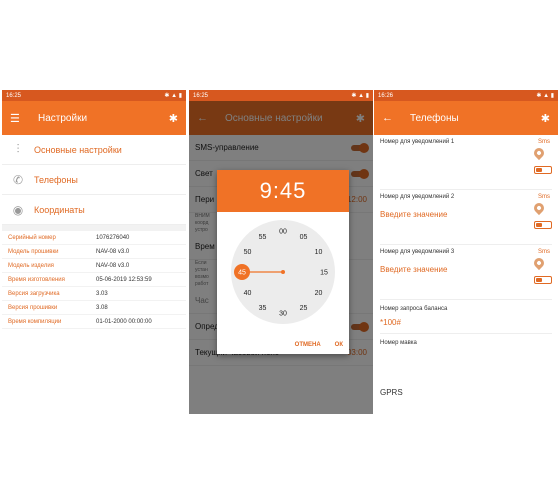 The image size is (560, 504). I want to click on field-label: Номер для уведомлений 3, so click(417, 252).